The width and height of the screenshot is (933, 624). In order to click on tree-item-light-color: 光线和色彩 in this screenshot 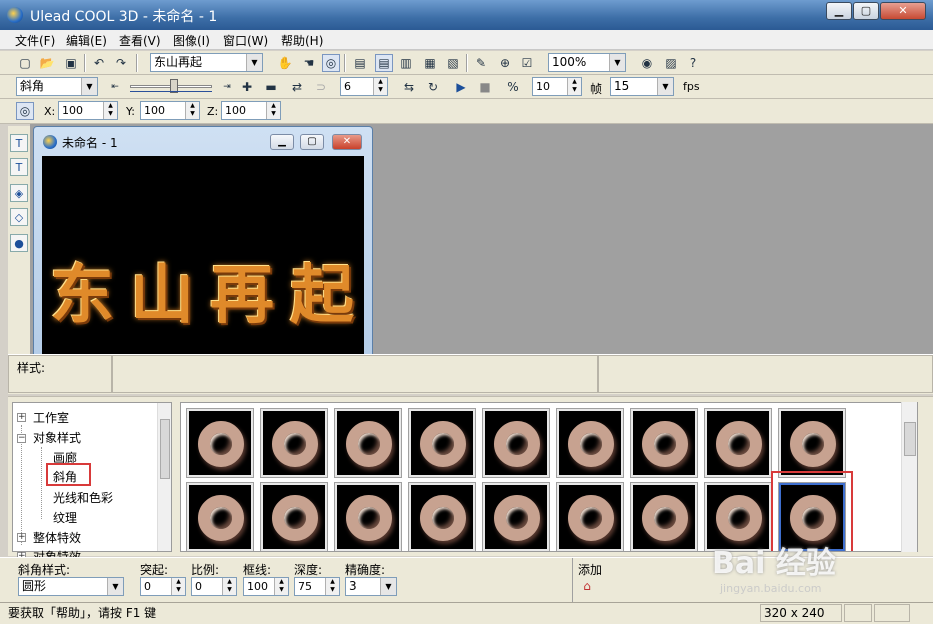, I will do `click(83, 497)`.